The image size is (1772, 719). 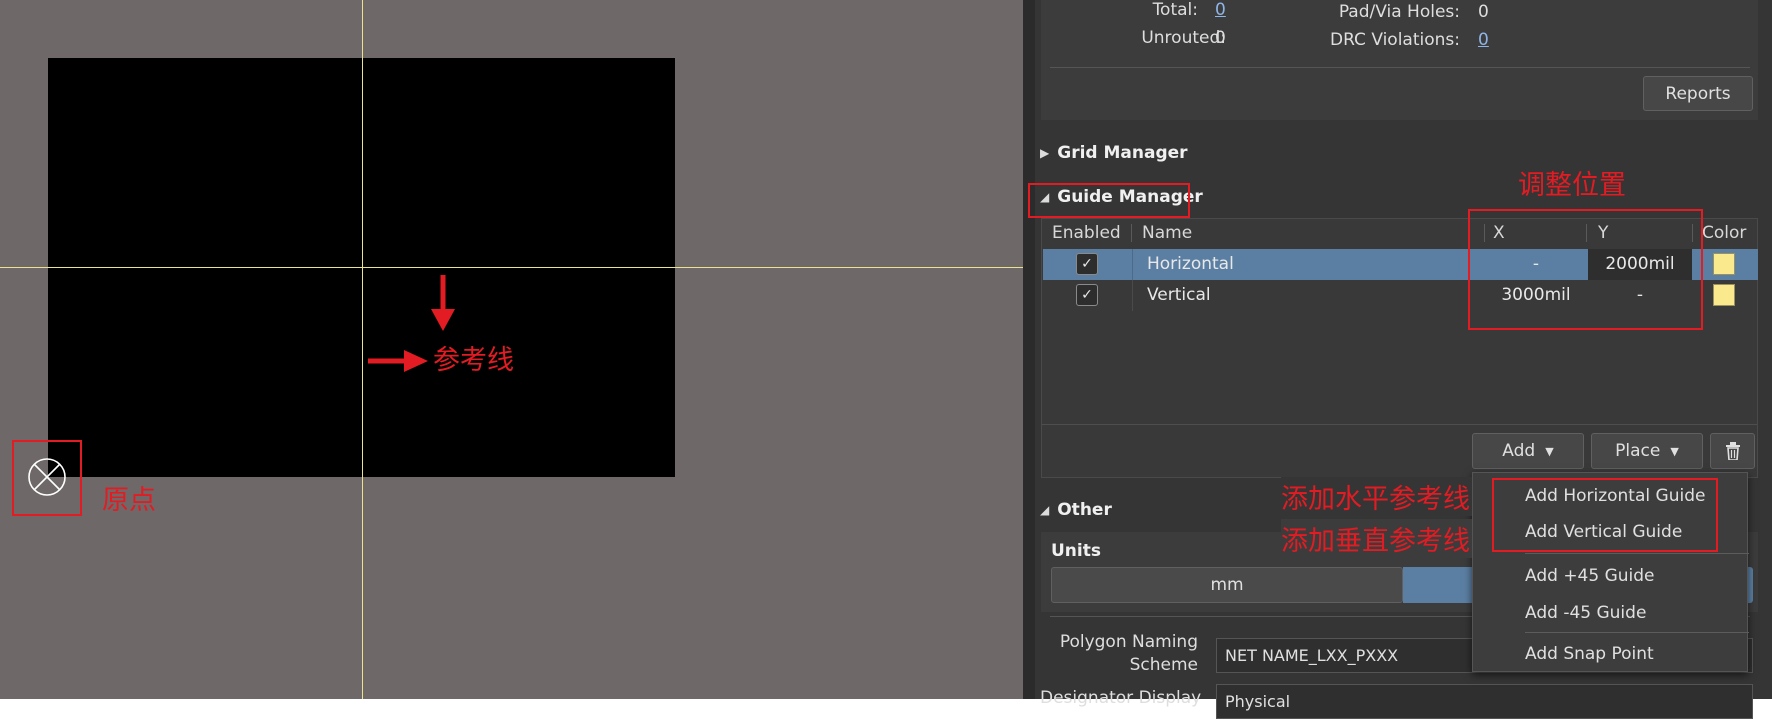 What do you see at coordinates (1121, 698) in the screenshot?
I see `designator-display-label: Designator Display` at bounding box center [1121, 698].